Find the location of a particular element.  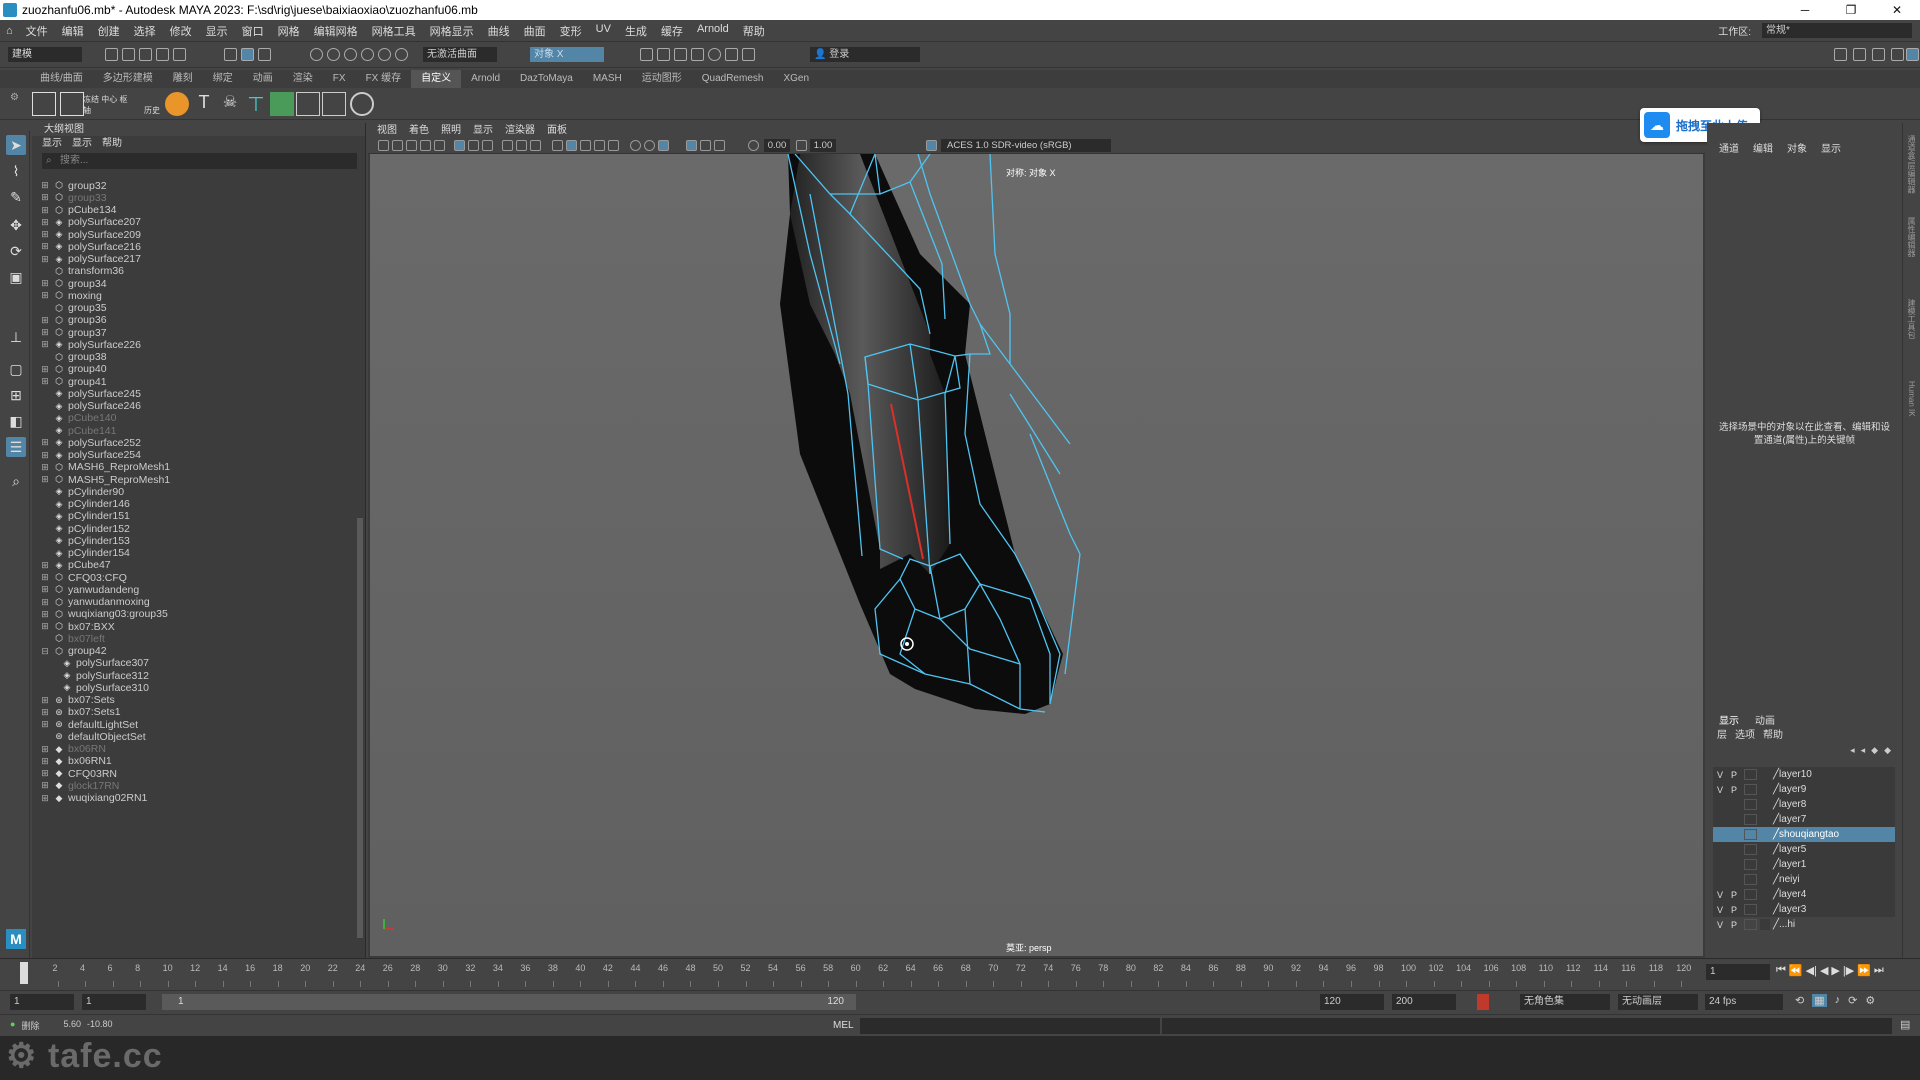

arnold-shelf-icon is located at coordinates (177, 104).